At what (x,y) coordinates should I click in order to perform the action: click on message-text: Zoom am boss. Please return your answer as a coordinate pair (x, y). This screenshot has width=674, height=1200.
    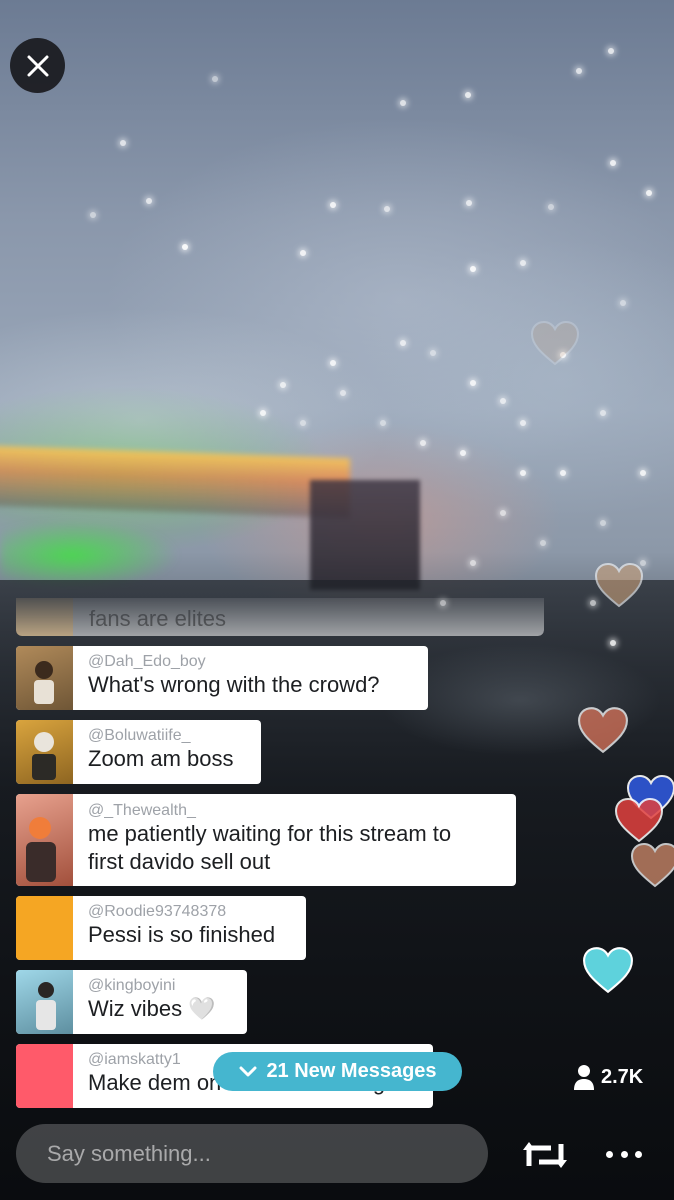
    Looking at the image, I should click on (161, 758).